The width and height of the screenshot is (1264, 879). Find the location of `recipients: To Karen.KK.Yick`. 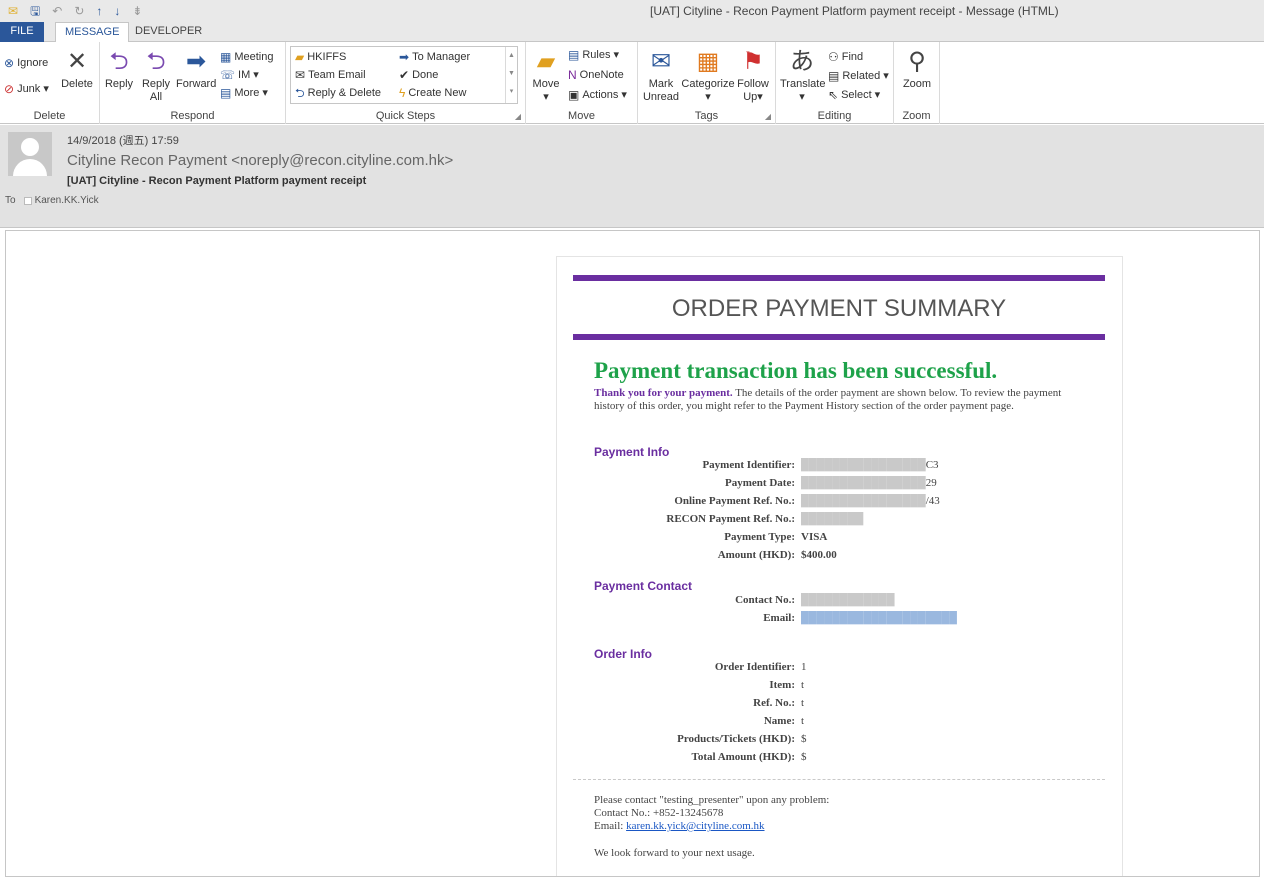

recipients: To Karen.KK.Yick is located at coordinates (52, 200).